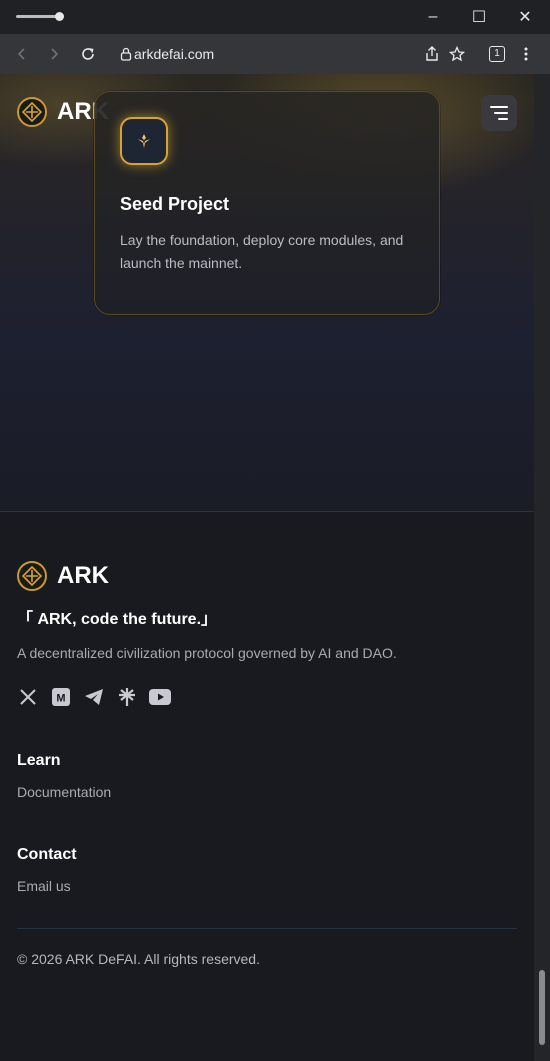 The width and height of the screenshot is (550, 1061). I want to click on bookmark-button, so click(457, 54).